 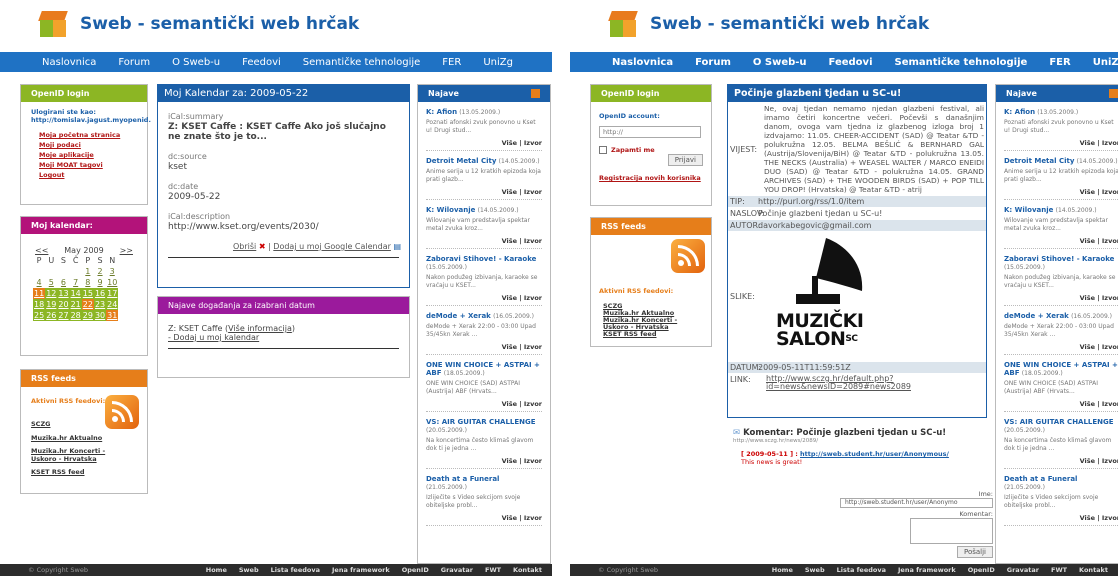 What do you see at coordinates (100, 293) in the screenshot?
I see `calendar-day: 16` at bounding box center [100, 293].